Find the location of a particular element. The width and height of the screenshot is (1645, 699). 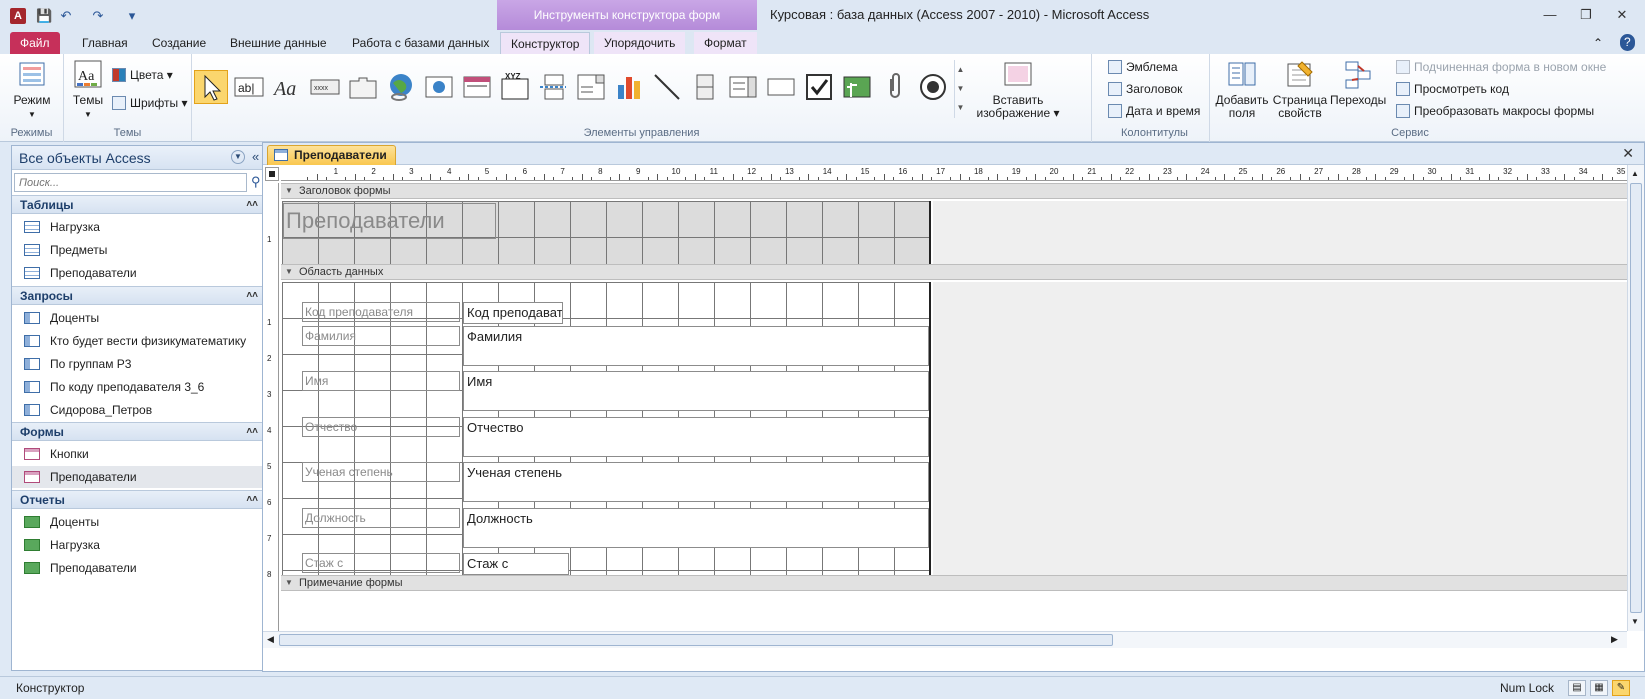

nav-item-report: Преподаватели is located at coordinates (140, 568).